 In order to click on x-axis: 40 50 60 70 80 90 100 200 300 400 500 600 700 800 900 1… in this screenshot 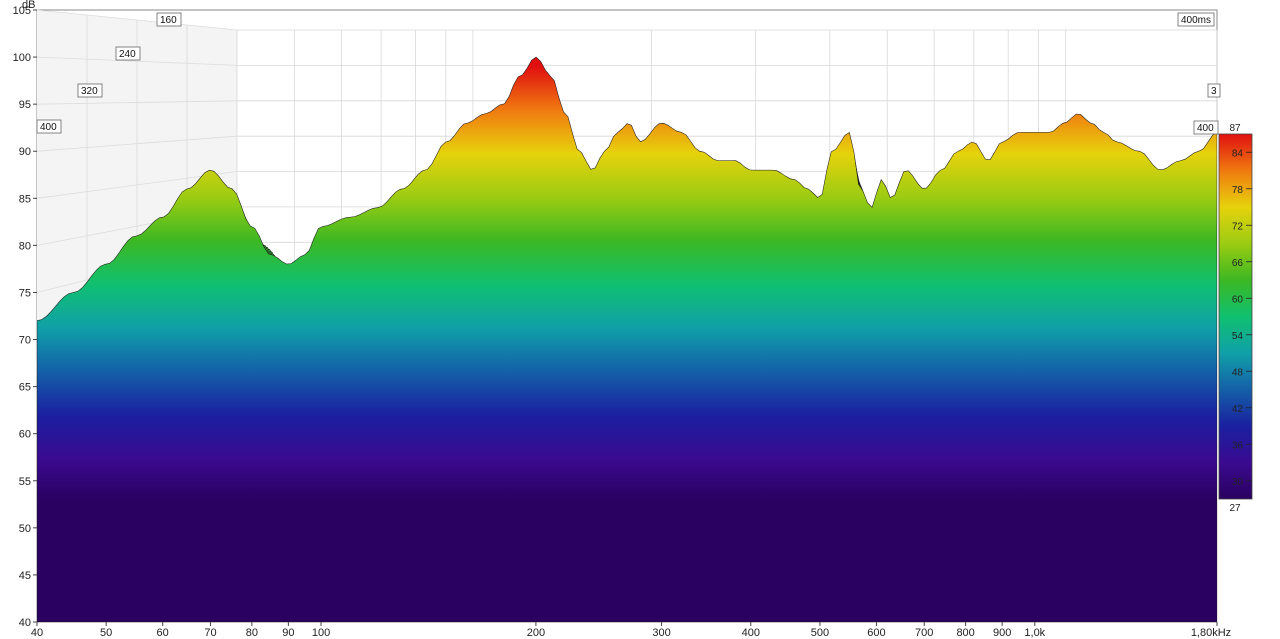, I will do `click(631, 630)`.